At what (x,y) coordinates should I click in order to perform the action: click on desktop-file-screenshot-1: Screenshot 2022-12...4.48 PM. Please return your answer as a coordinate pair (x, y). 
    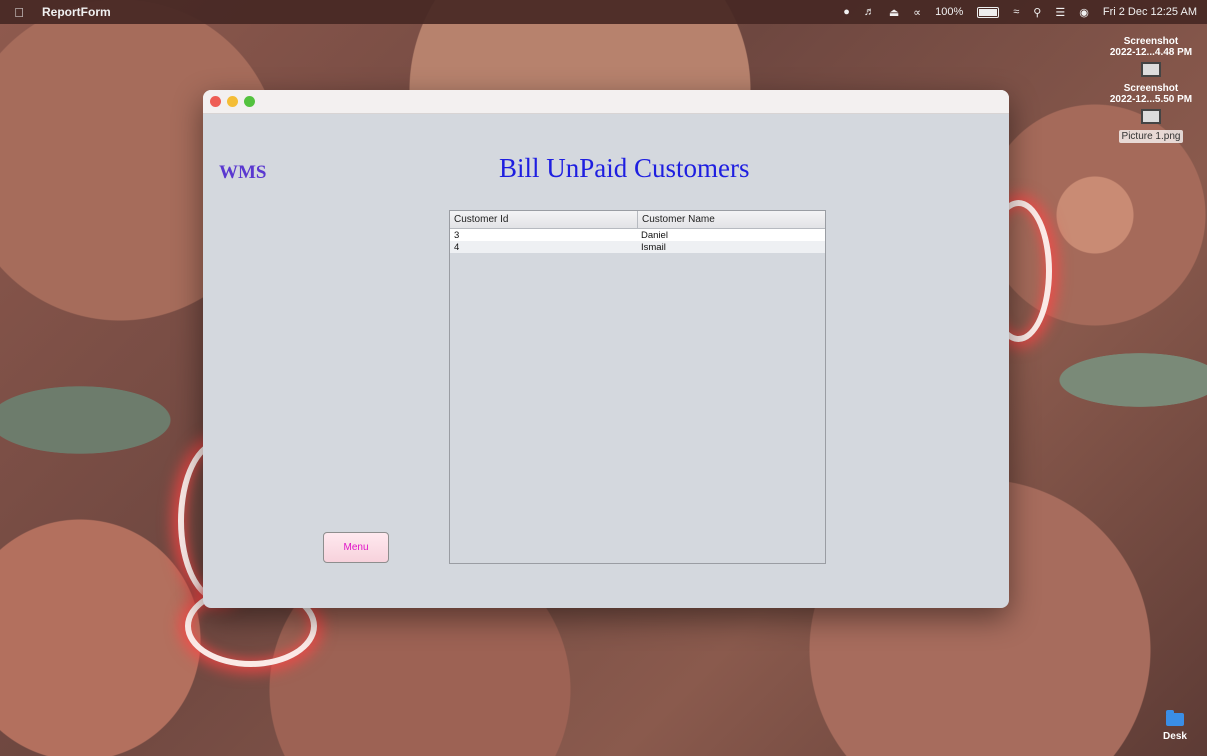
    Looking at the image, I should click on (1151, 56).